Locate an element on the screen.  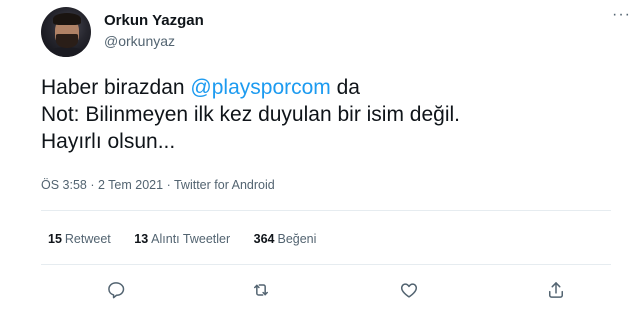
avatar-hair is located at coordinates (67, 19).